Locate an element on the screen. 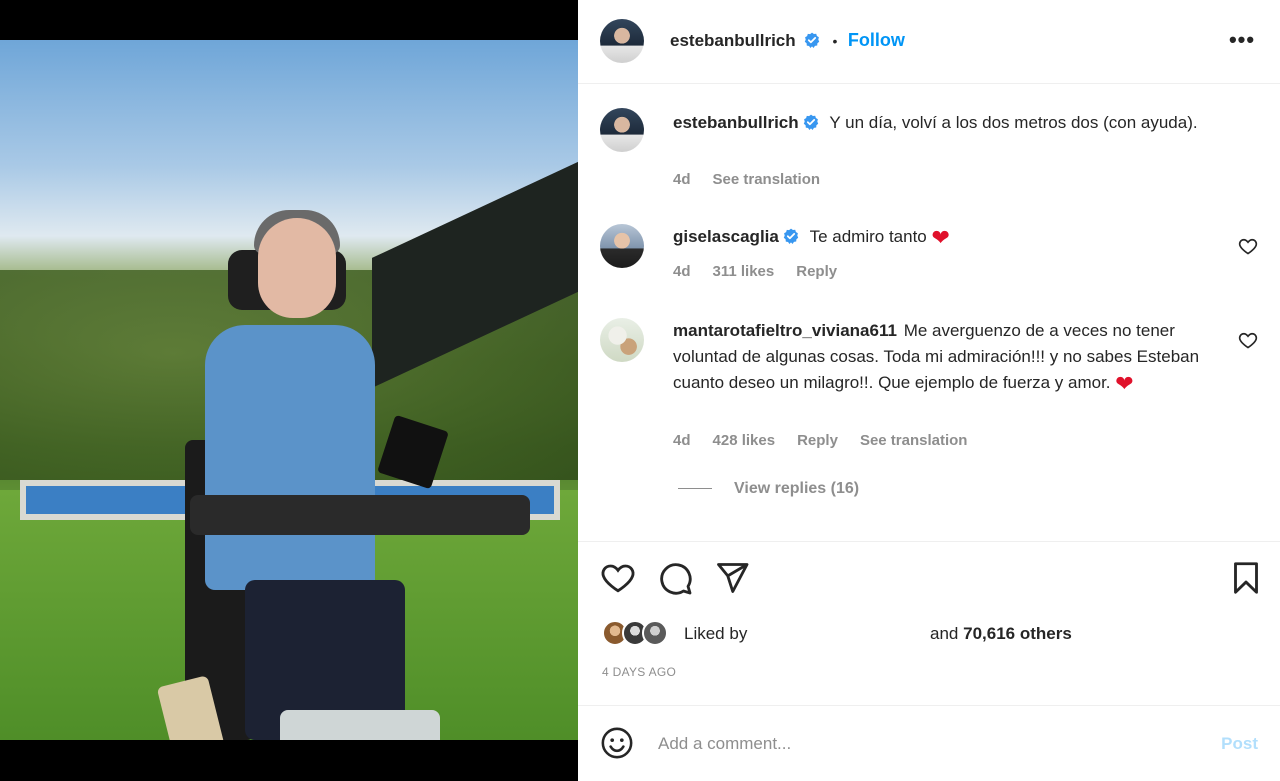  comment-composer: Post is located at coordinates (929, 743).